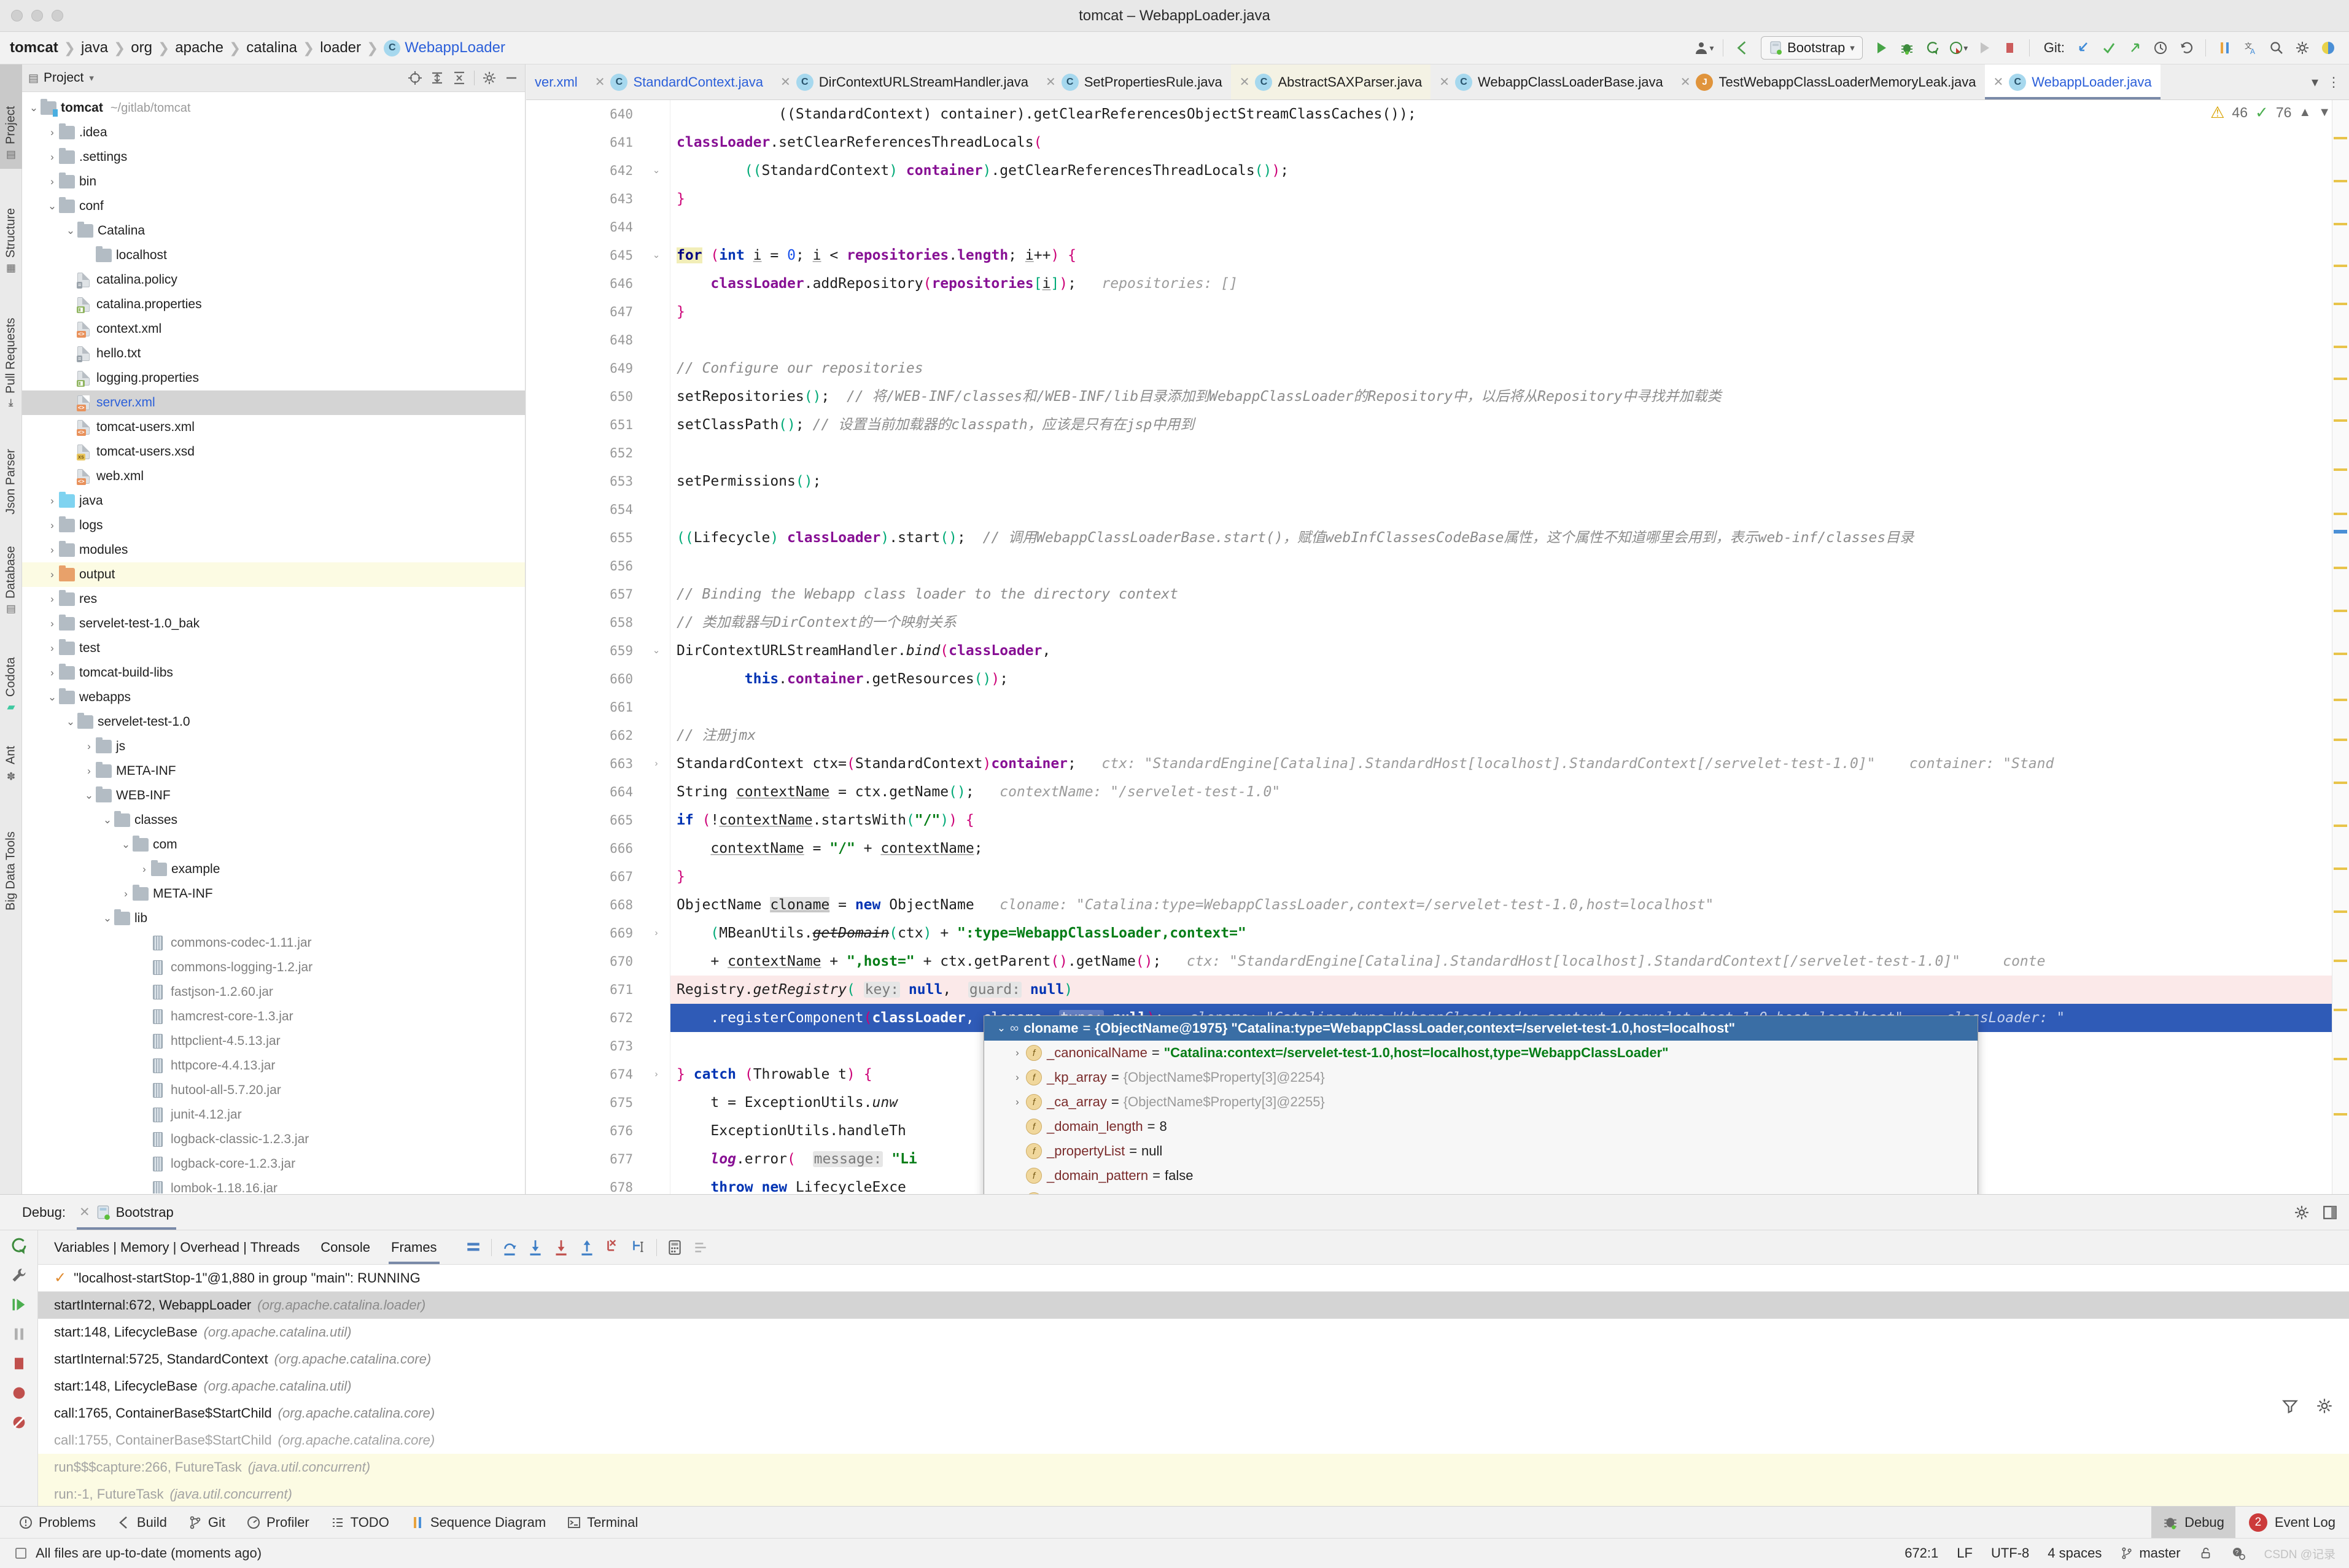 Image resolution: width=2349 pixels, height=1568 pixels. Describe the element at coordinates (273, 821) in the screenshot. I see `tree-node: ⌄ classes` at that location.